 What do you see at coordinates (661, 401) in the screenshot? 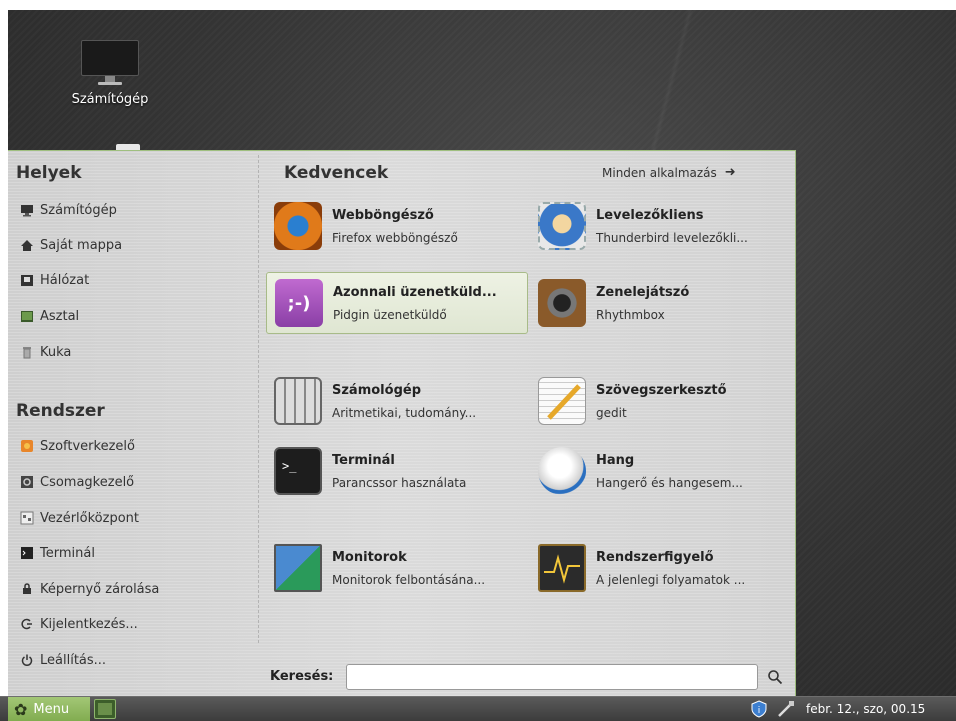
I see `favorite-app-text-editor: Szövegszerkesztő gedit` at bounding box center [661, 401].